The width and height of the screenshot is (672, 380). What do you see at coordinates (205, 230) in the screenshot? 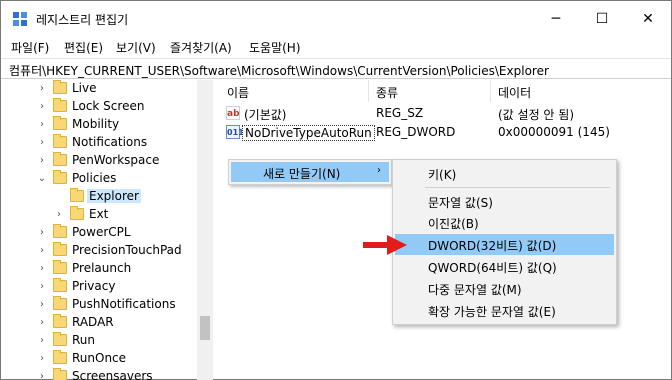
I see `tree-scrollbar` at bounding box center [205, 230].